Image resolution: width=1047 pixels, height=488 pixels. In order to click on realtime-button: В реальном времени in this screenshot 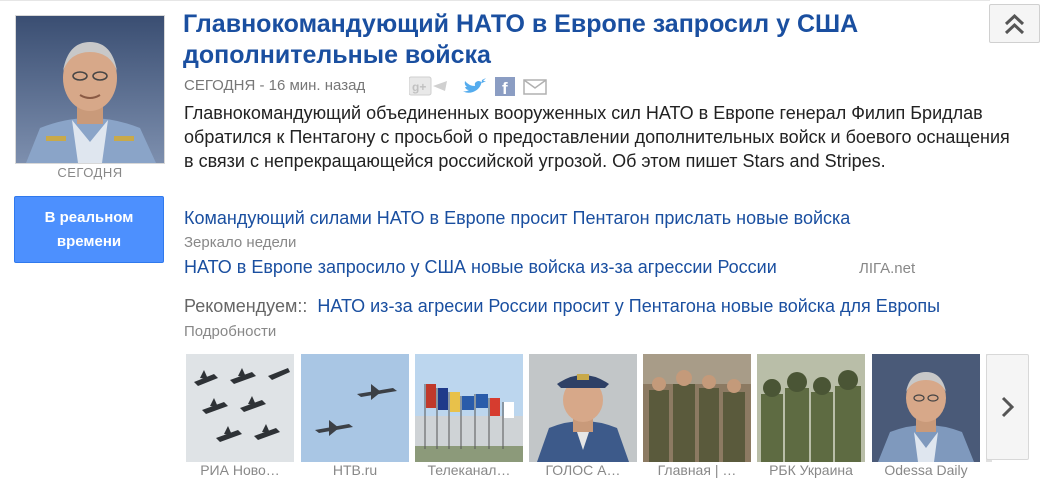, I will do `click(89, 229)`.